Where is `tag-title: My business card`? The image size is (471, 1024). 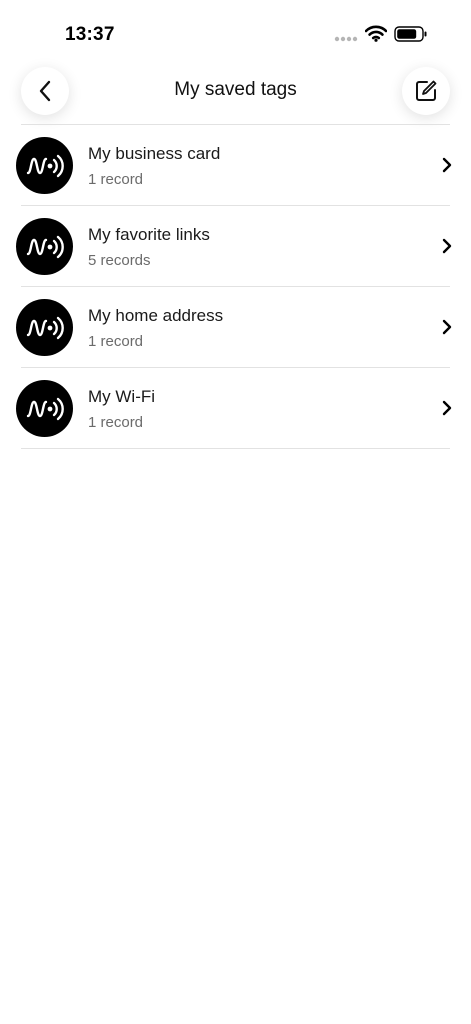
tag-title: My business card is located at coordinates (154, 153).